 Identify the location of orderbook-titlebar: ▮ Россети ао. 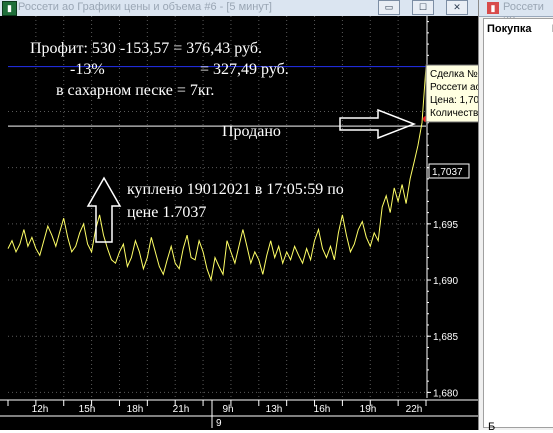
(516, 12).